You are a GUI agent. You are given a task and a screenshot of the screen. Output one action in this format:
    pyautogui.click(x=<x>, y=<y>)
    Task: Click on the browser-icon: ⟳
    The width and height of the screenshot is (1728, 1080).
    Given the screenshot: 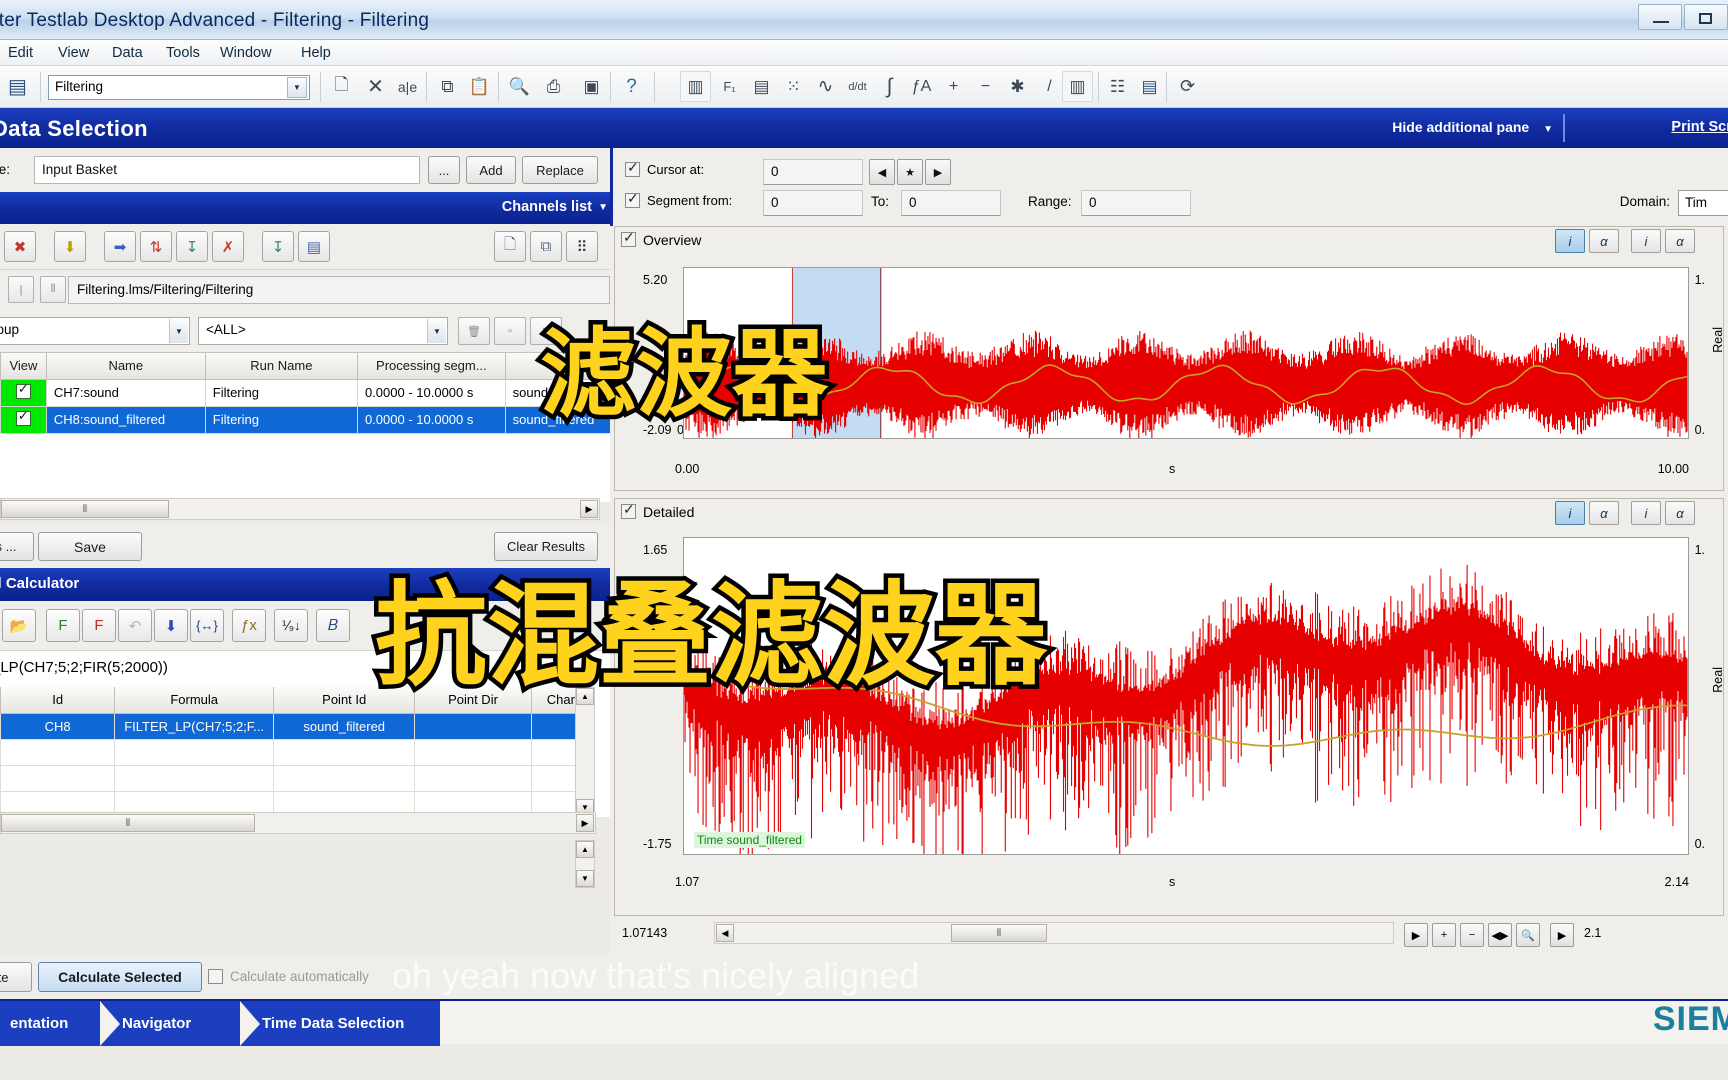 What is the action you would take?
    pyautogui.click(x=1187, y=86)
    